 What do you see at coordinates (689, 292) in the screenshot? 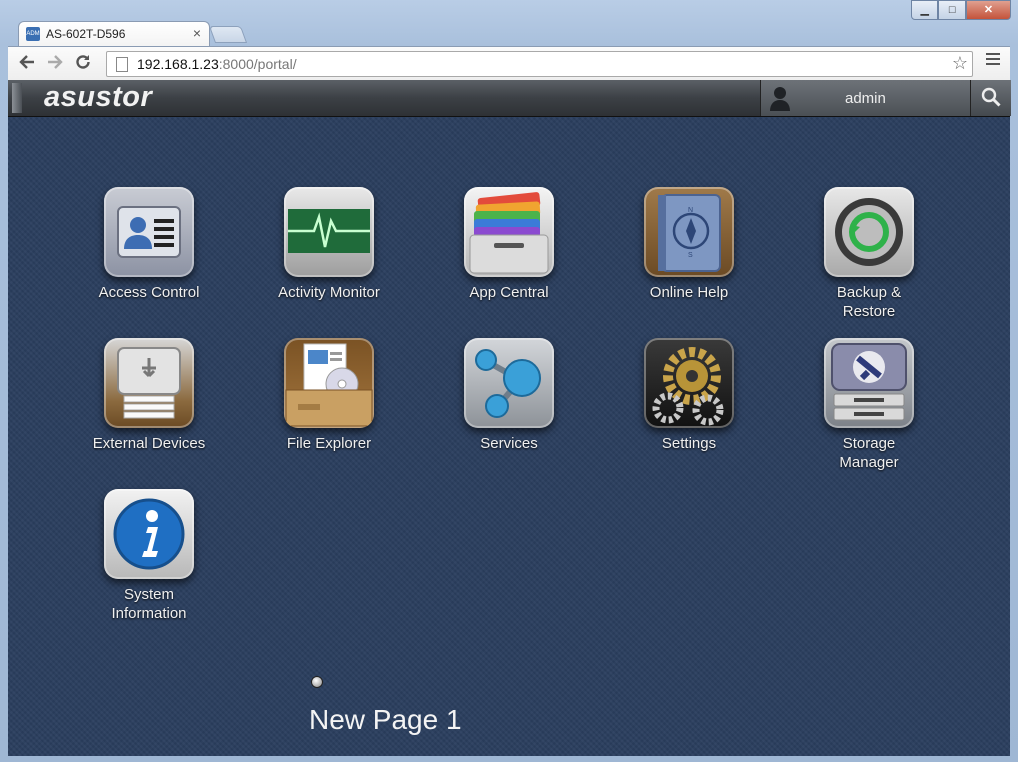
I see `app-label: Online Help` at bounding box center [689, 292].